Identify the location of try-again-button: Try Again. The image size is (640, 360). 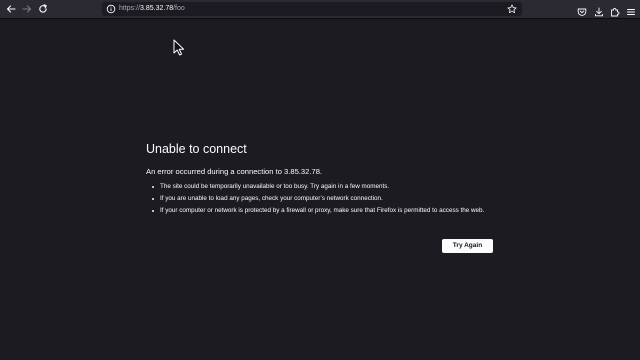
(467, 246).